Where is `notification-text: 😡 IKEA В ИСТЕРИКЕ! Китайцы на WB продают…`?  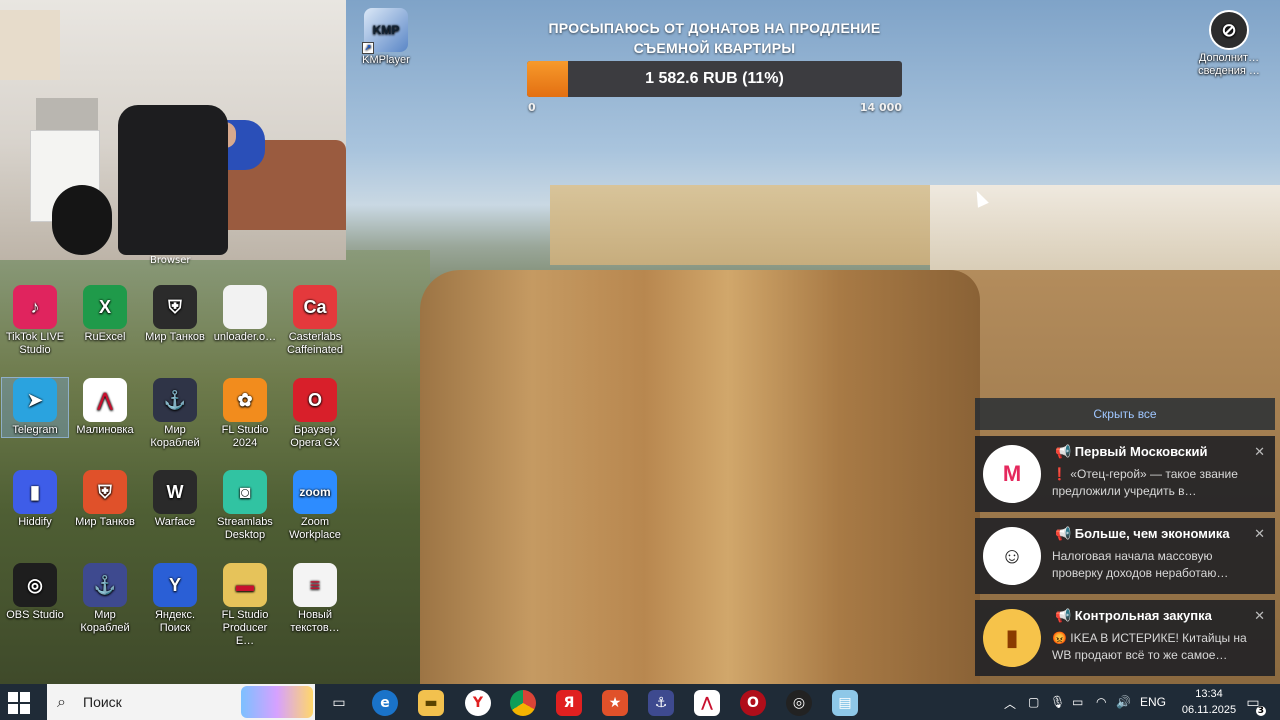 notification-text: 😡 IKEA В ИСТЕРИКЕ! Китайцы на WB продают… is located at coordinates (1149, 646).